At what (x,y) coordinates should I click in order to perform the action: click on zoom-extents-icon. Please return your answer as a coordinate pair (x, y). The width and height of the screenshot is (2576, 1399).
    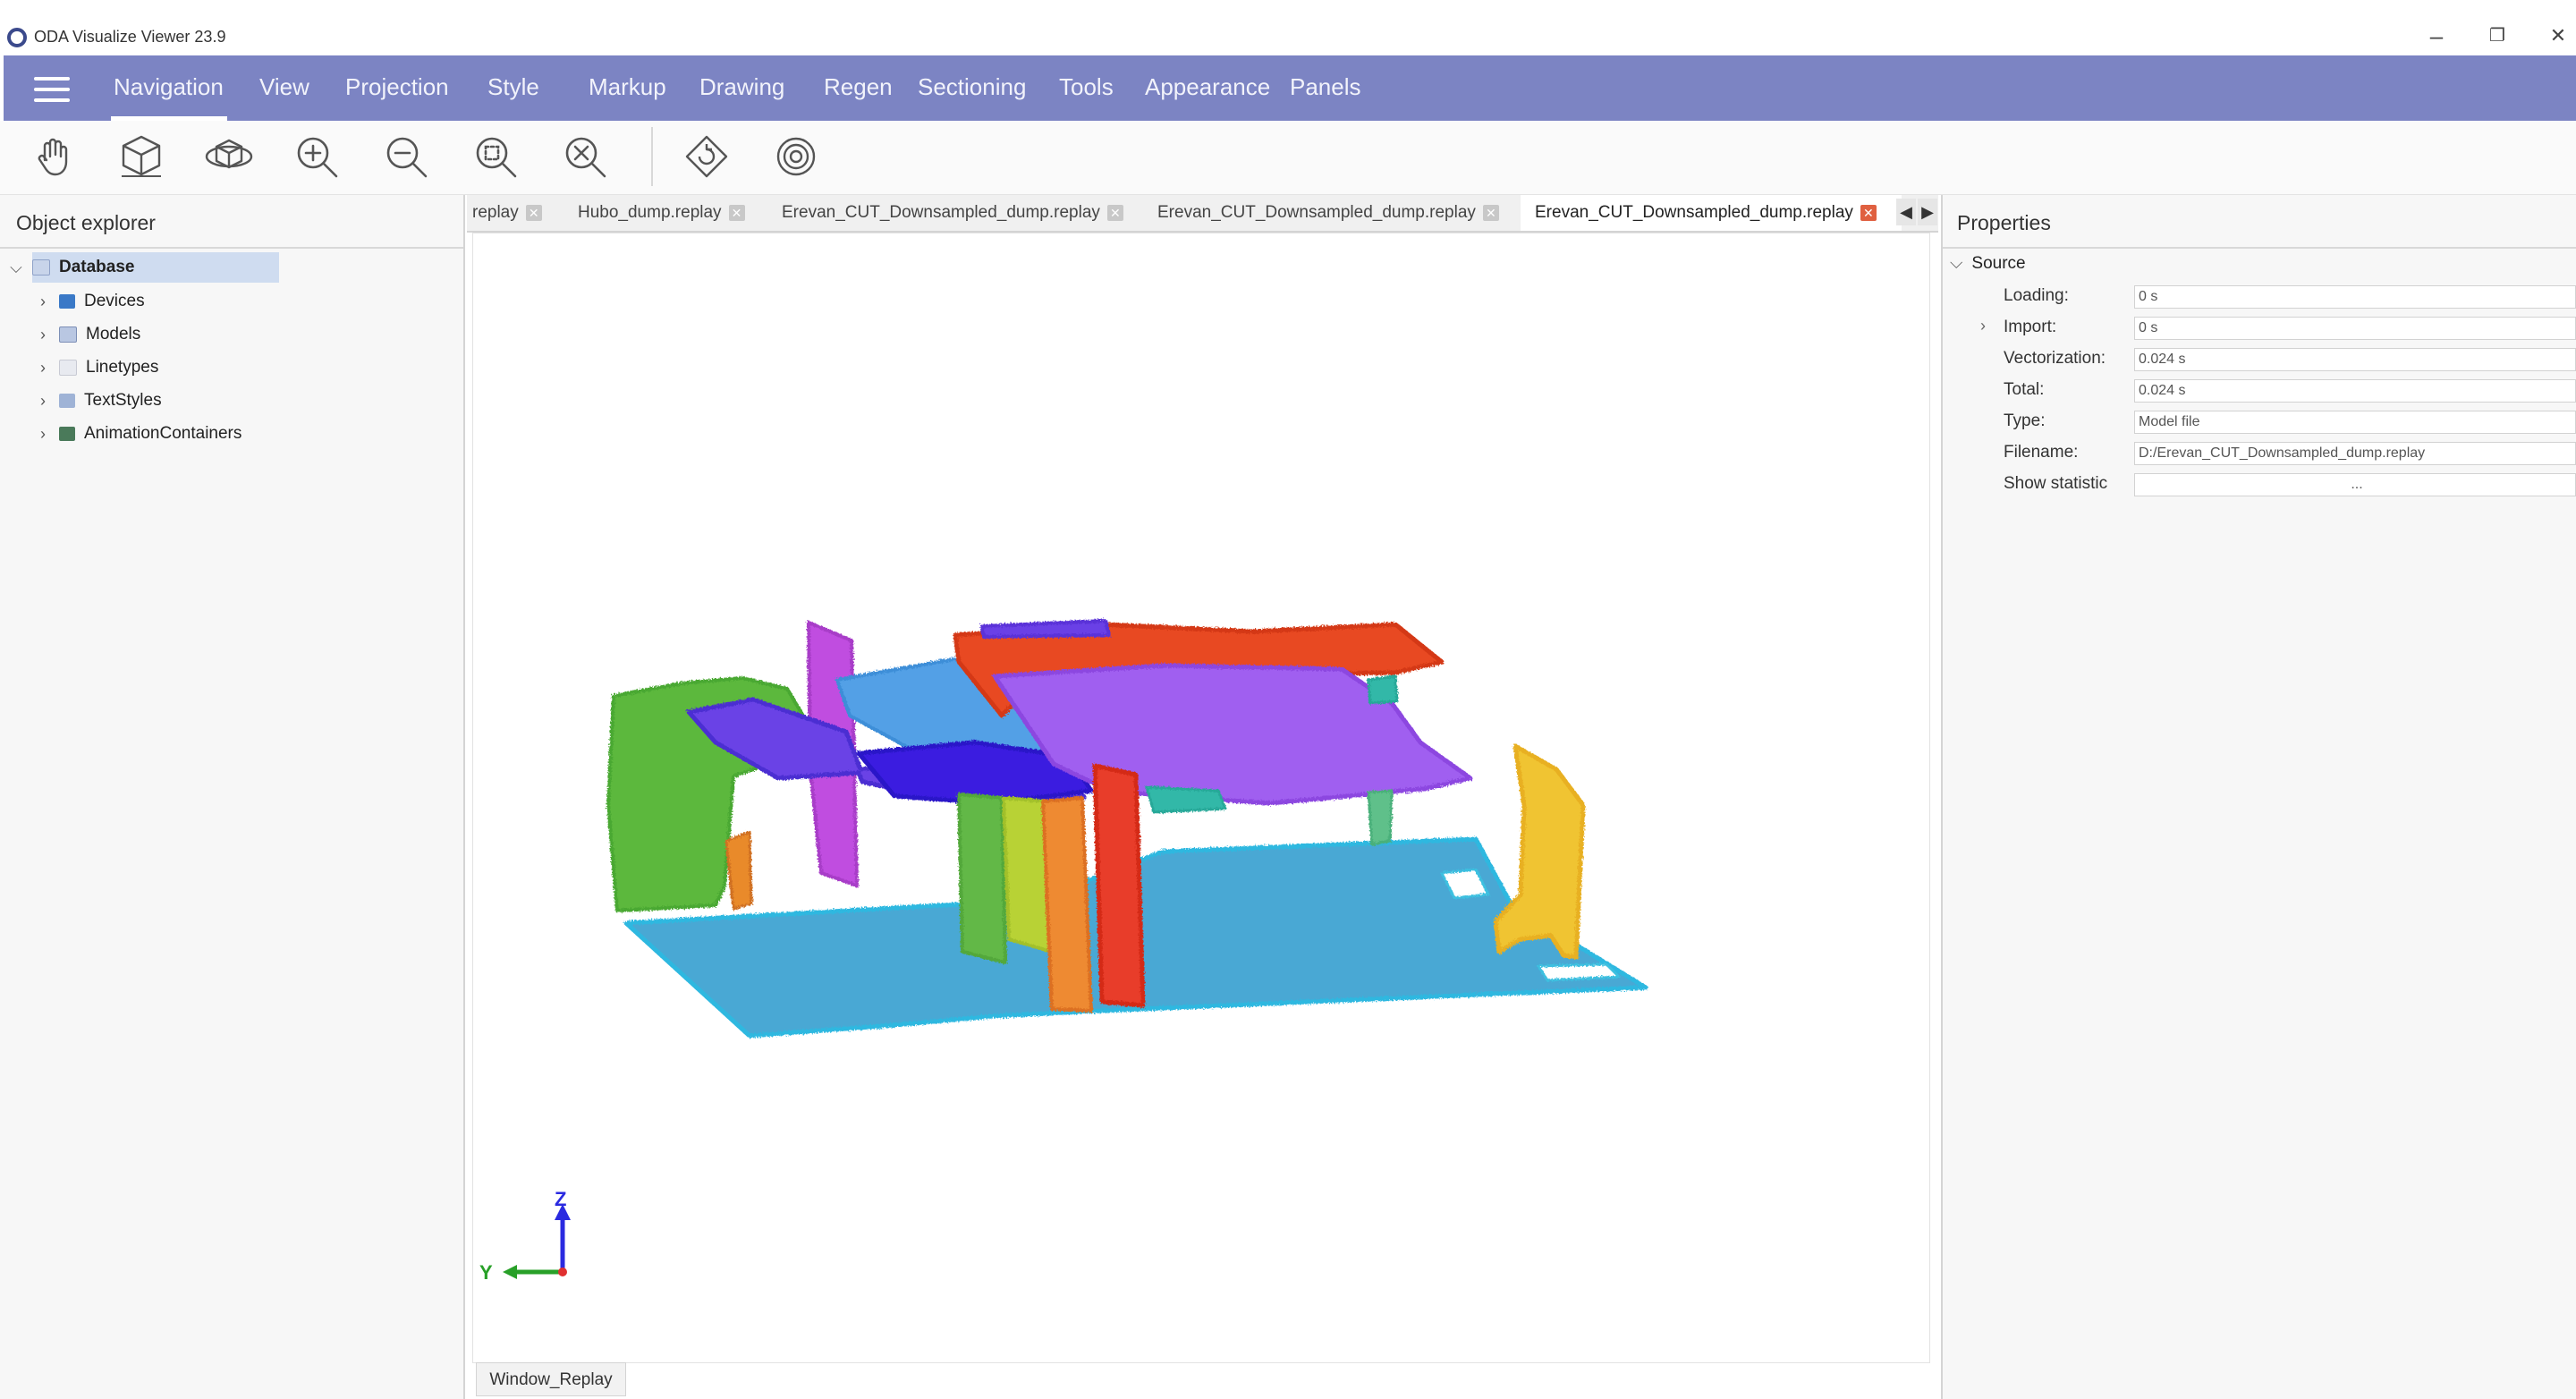
    Looking at the image, I should click on (585, 156).